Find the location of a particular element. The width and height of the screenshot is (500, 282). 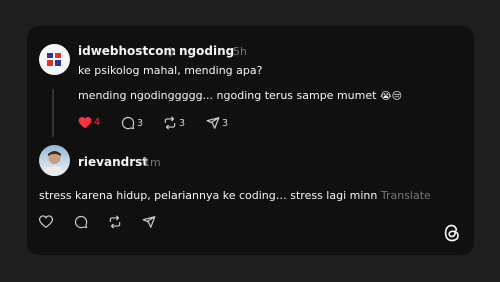

threads-logo-icon is located at coordinates (452, 233).